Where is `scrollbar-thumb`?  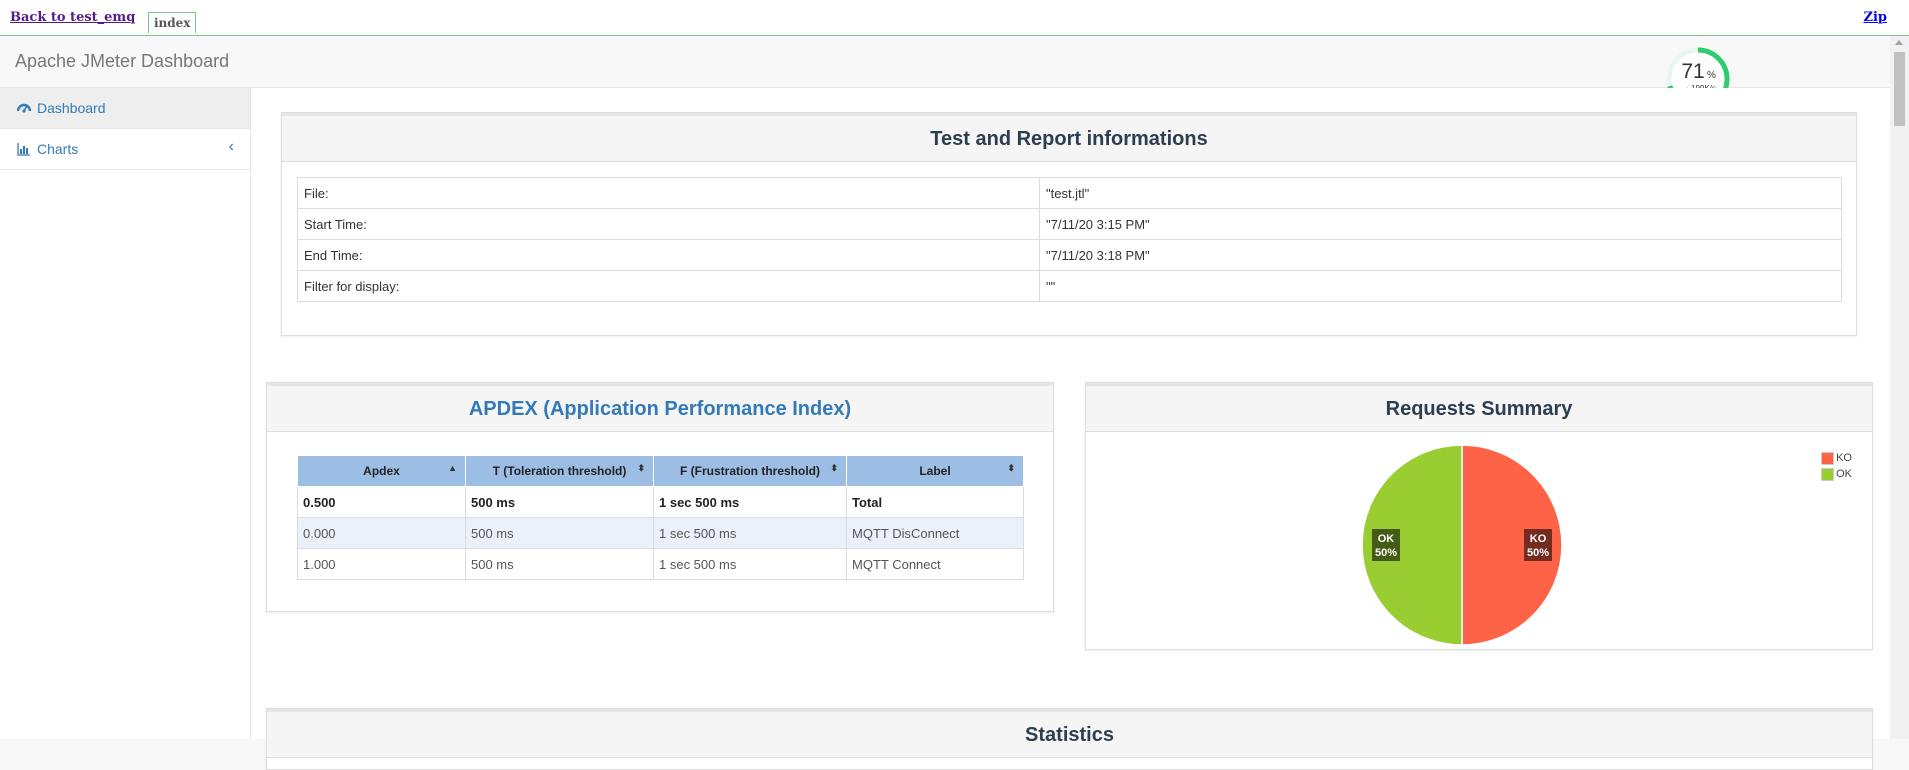 scrollbar-thumb is located at coordinates (1899, 89).